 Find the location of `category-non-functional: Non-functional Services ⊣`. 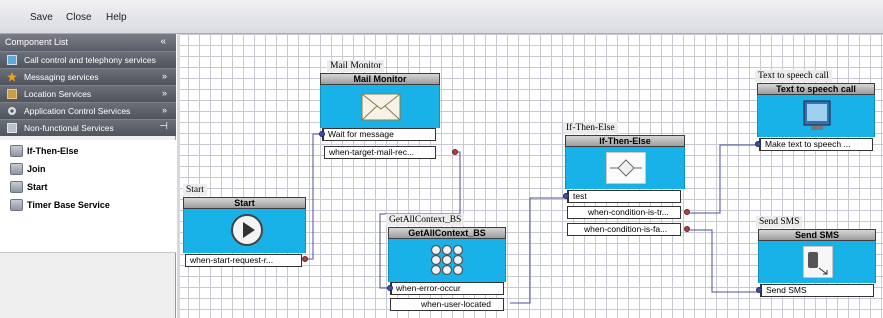

category-non-functional: Non-functional Services ⊣ is located at coordinates (88, 127).